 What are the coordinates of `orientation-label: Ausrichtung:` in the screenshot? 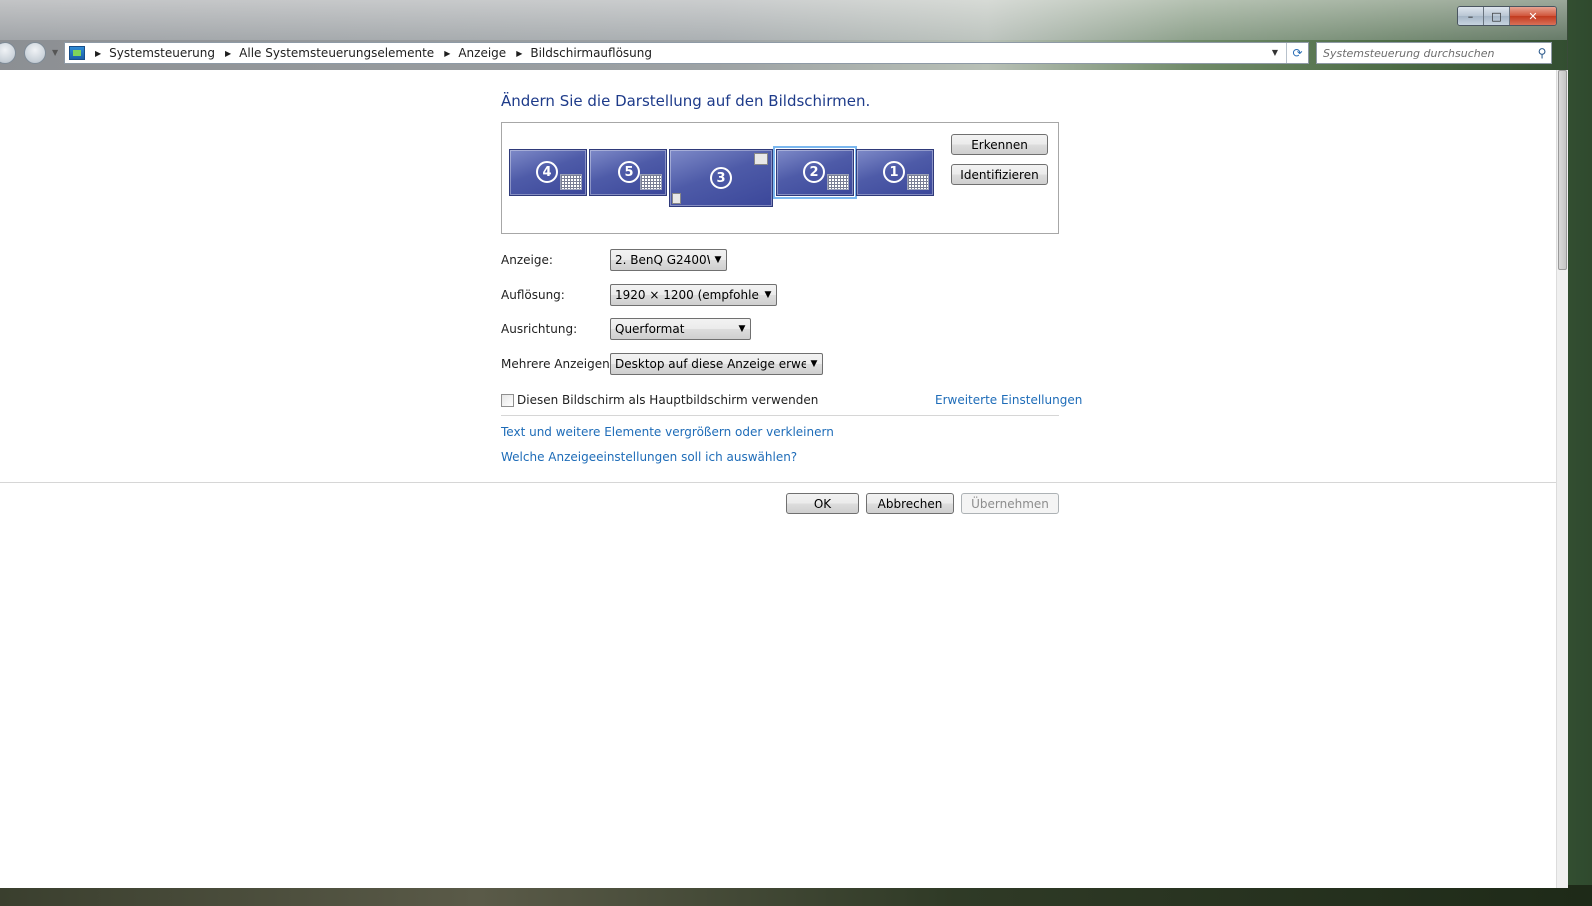 It's located at (539, 329).